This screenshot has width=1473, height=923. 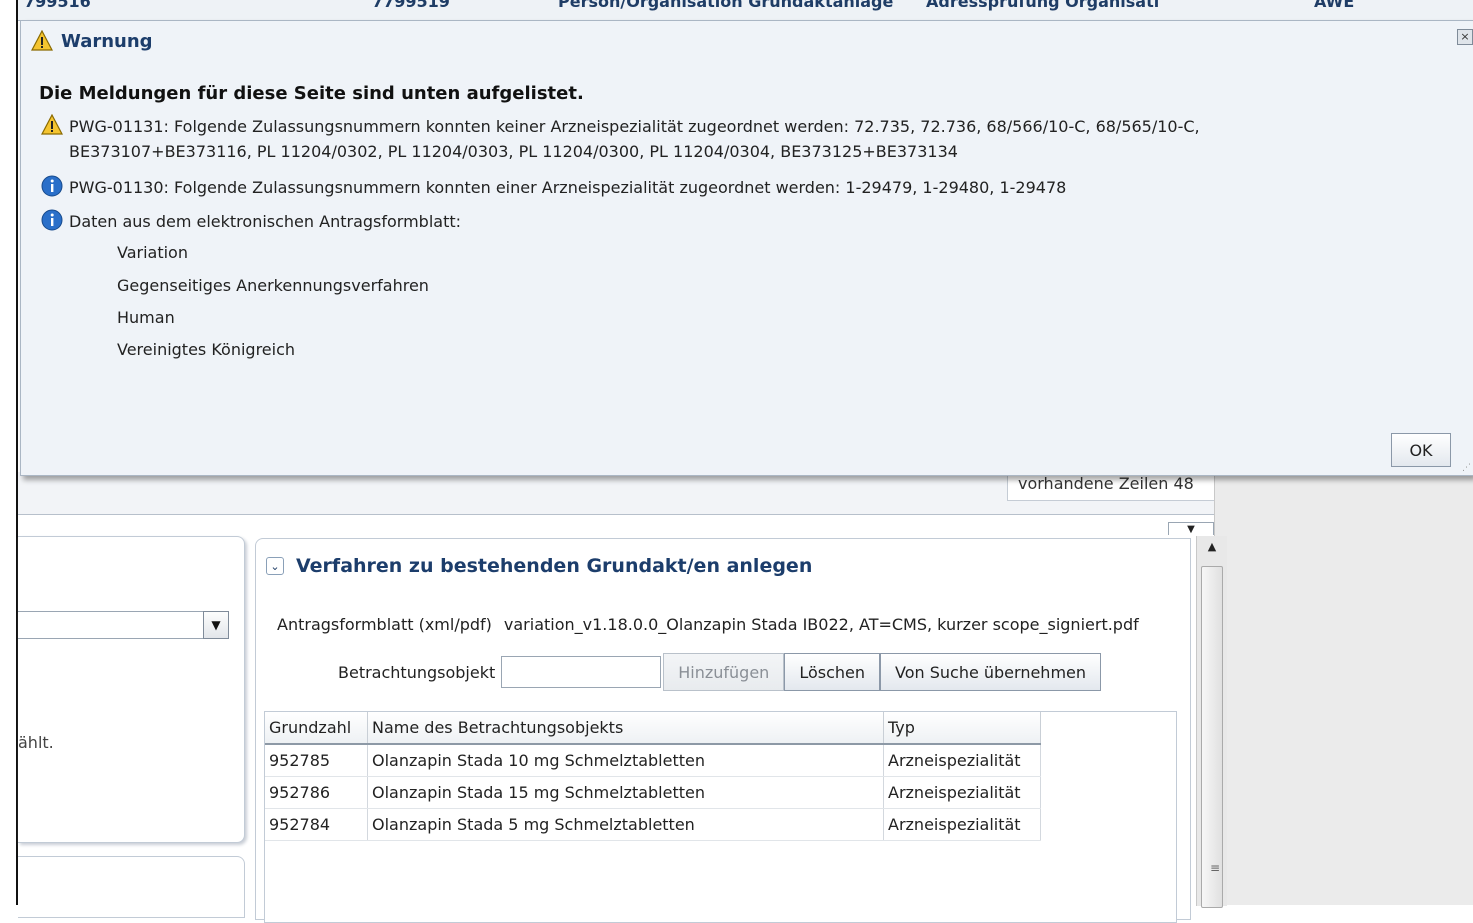 What do you see at coordinates (384, 624) in the screenshot?
I see `form-label: Antragsformblatt (xml/pdf)` at bounding box center [384, 624].